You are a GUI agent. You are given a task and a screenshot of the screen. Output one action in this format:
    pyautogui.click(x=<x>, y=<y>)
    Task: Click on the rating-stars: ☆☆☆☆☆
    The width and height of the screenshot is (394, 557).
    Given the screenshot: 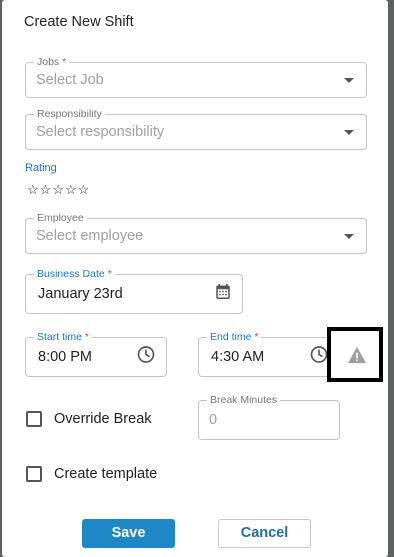 What is the action you would take?
    pyautogui.click(x=58, y=190)
    